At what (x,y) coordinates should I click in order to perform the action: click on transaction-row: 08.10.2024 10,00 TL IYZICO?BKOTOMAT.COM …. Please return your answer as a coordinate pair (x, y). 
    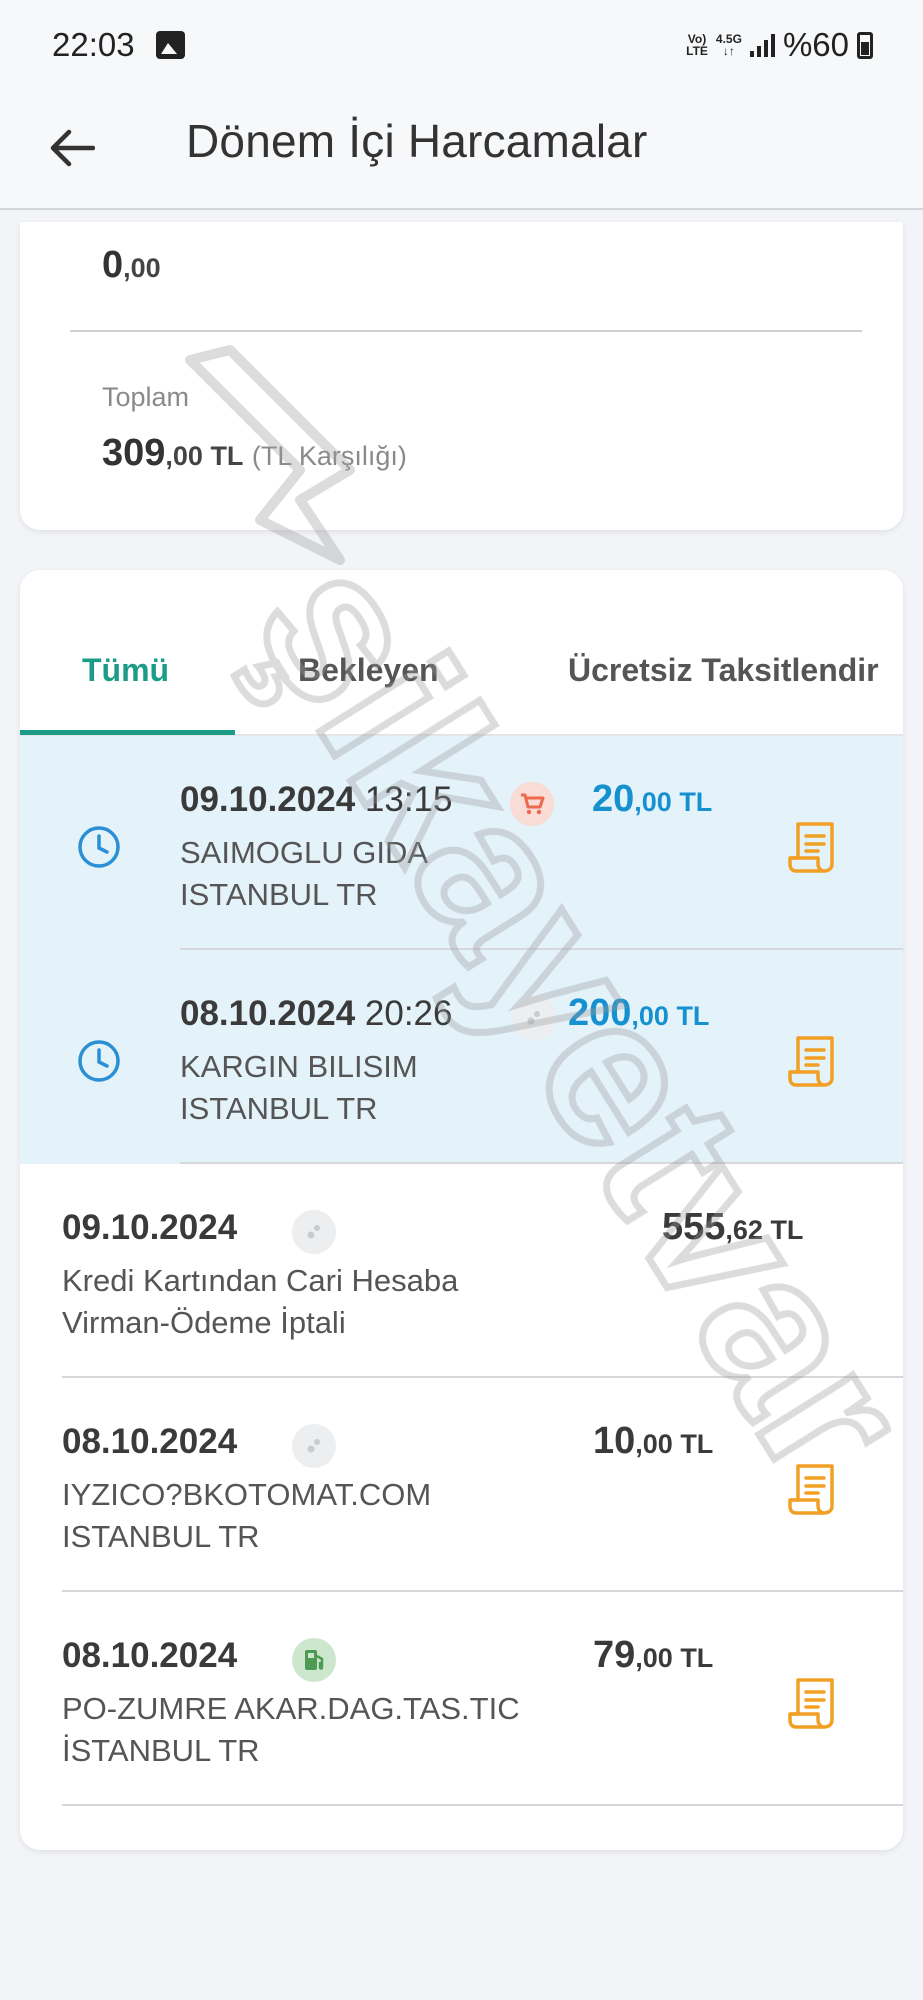
    Looking at the image, I should click on (461, 1485).